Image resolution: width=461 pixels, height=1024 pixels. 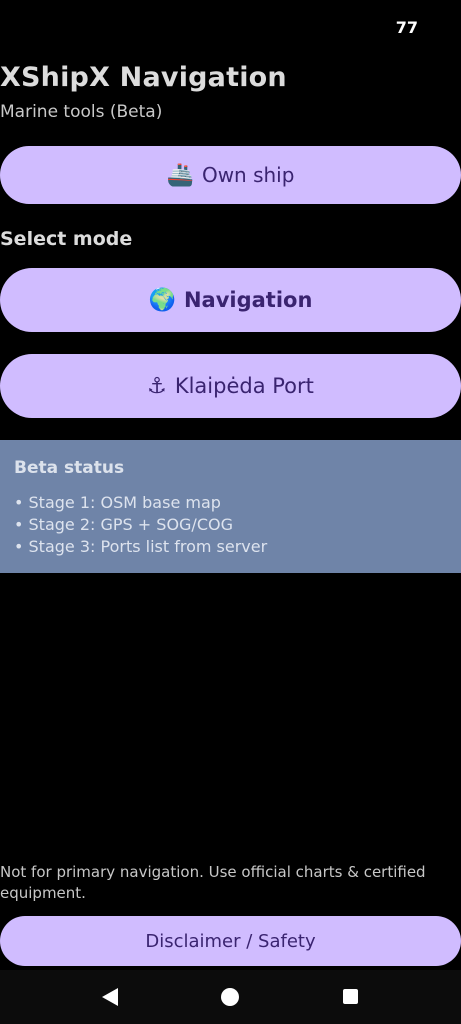 I want to click on globe-icon: 🌍, so click(x=162, y=300).